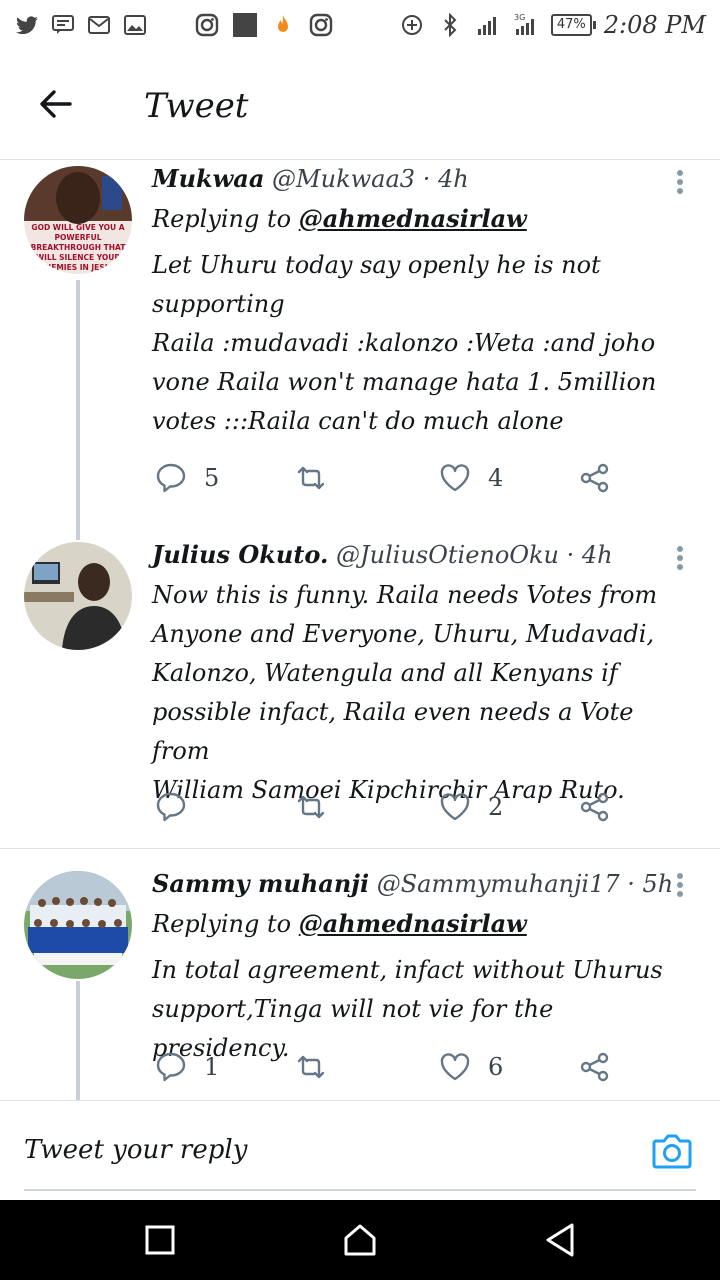 This screenshot has height=1280, width=720. What do you see at coordinates (260, 883) in the screenshot?
I see `display-name: Sammy muhanji` at bounding box center [260, 883].